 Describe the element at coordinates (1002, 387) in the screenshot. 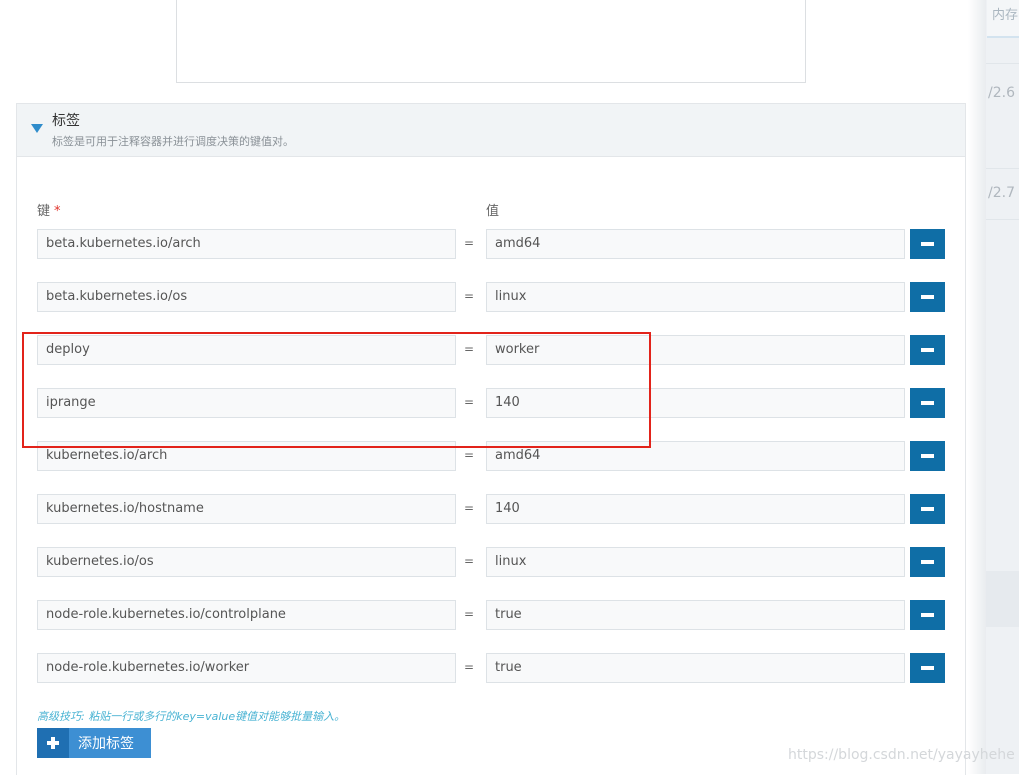

I see `background-panel` at that location.